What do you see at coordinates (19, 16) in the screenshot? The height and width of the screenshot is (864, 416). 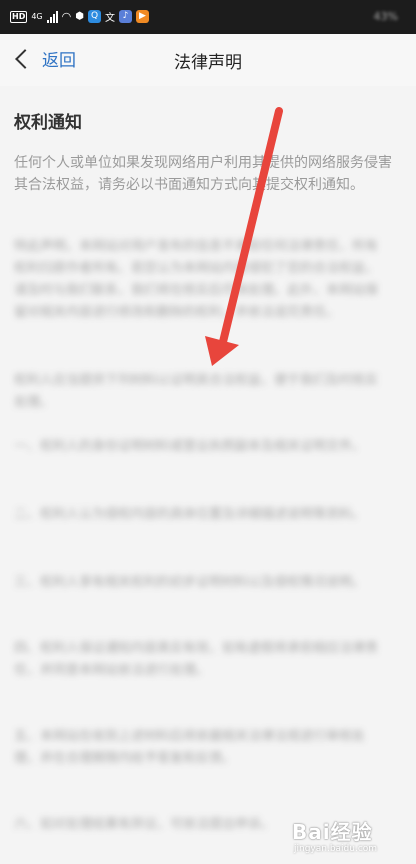 I see `hd-badge: HD` at bounding box center [19, 16].